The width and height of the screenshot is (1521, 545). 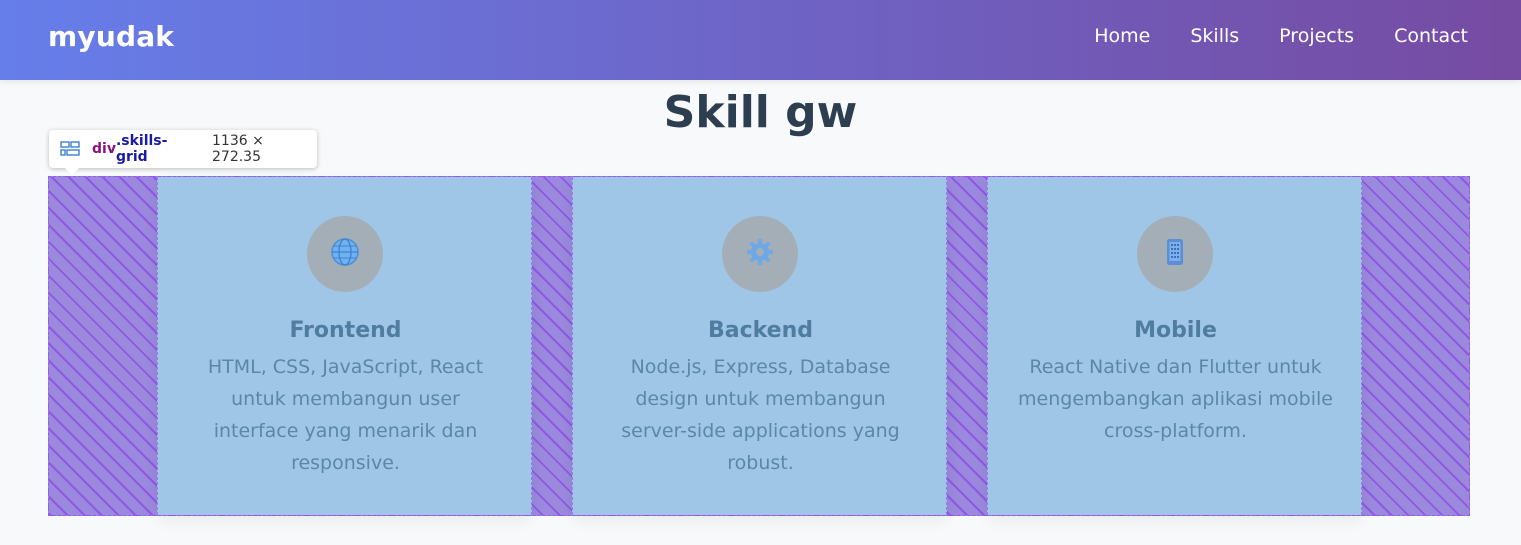 What do you see at coordinates (1122, 36) in the screenshot?
I see `nav-home-link: Home` at bounding box center [1122, 36].